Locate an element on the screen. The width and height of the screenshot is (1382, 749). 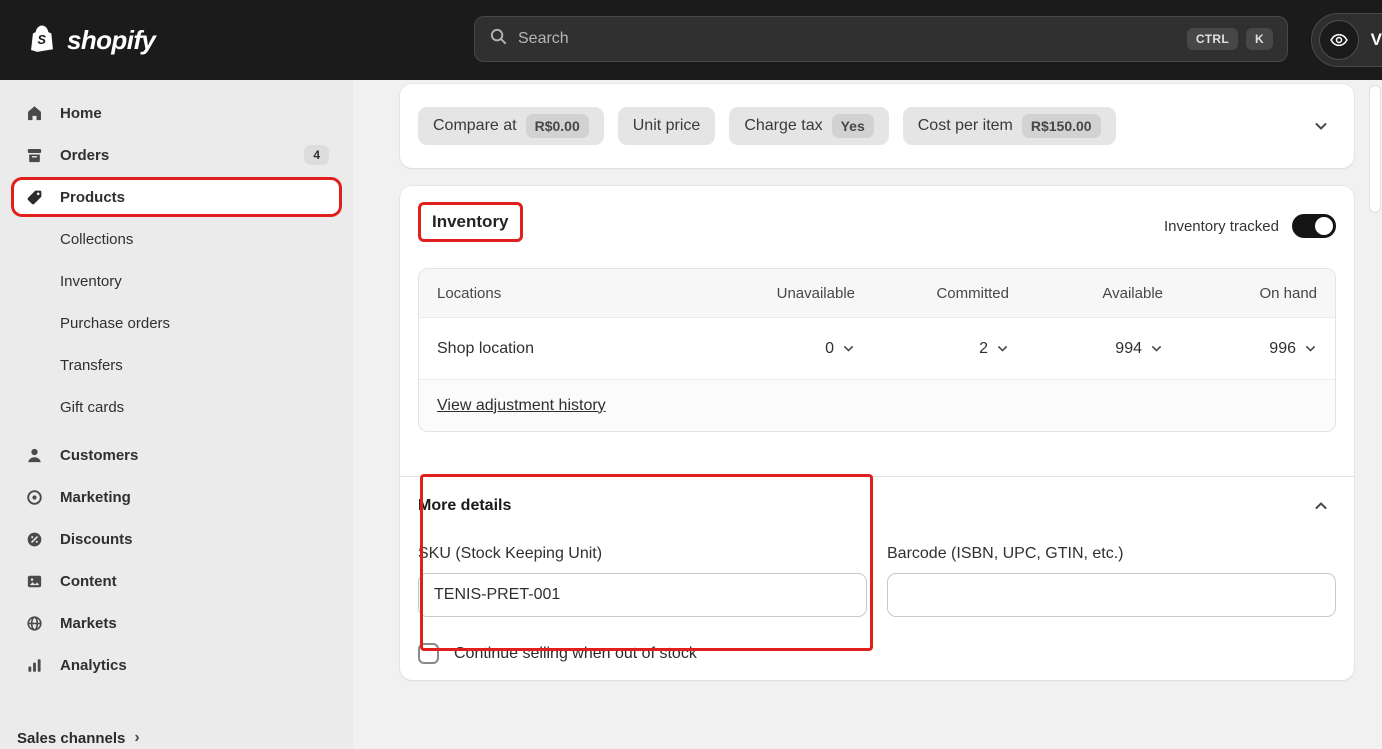
pricing-collapse-button is located at coordinates (1321, 126).